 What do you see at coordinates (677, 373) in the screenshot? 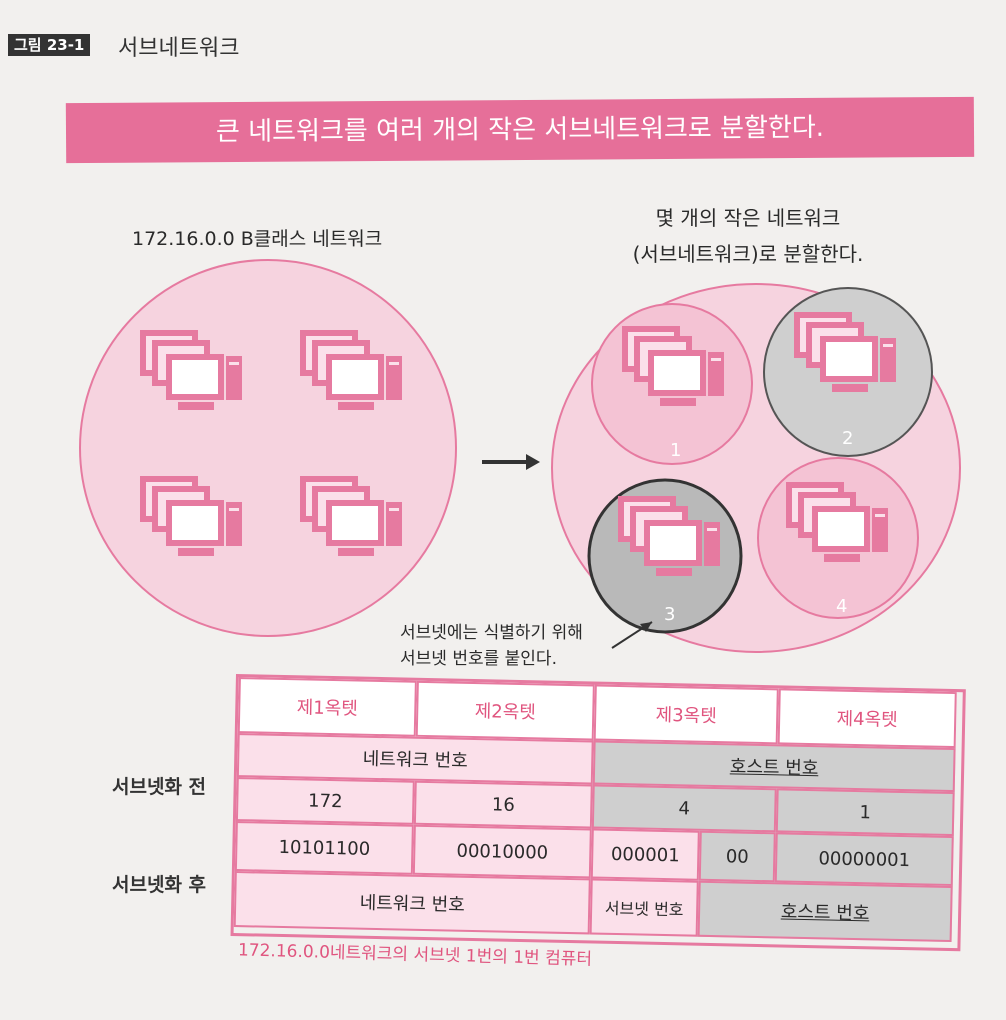
I see `subnet-1-computer-icon` at bounding box center [677, 373].